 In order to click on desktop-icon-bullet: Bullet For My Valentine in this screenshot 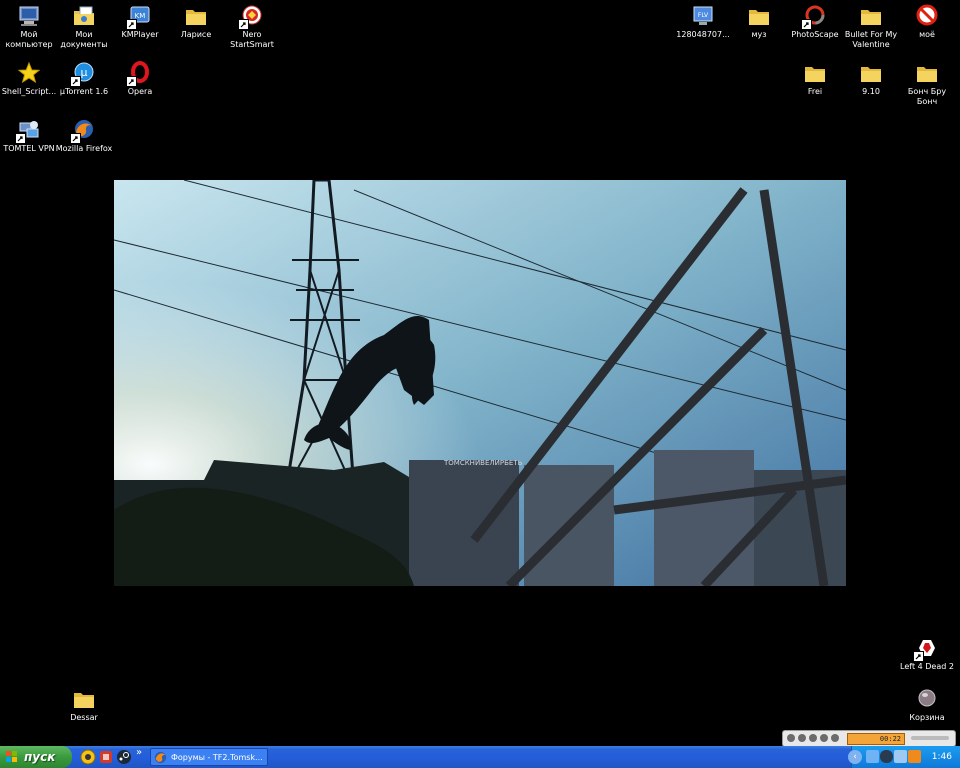, I will do `click(871, 27)`.